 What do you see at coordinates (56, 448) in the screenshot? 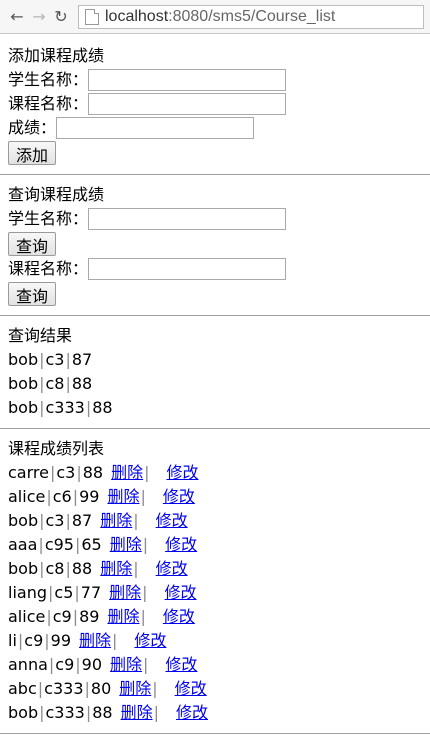
I see `list-title: 课程成绩列表` at bounding box center [56, 448].